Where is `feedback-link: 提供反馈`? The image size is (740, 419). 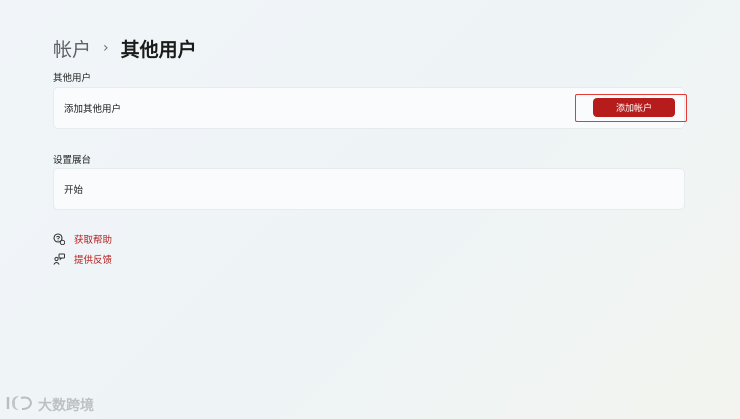 feedback-link: 提供反馈 is located at coordinates (93, 259).